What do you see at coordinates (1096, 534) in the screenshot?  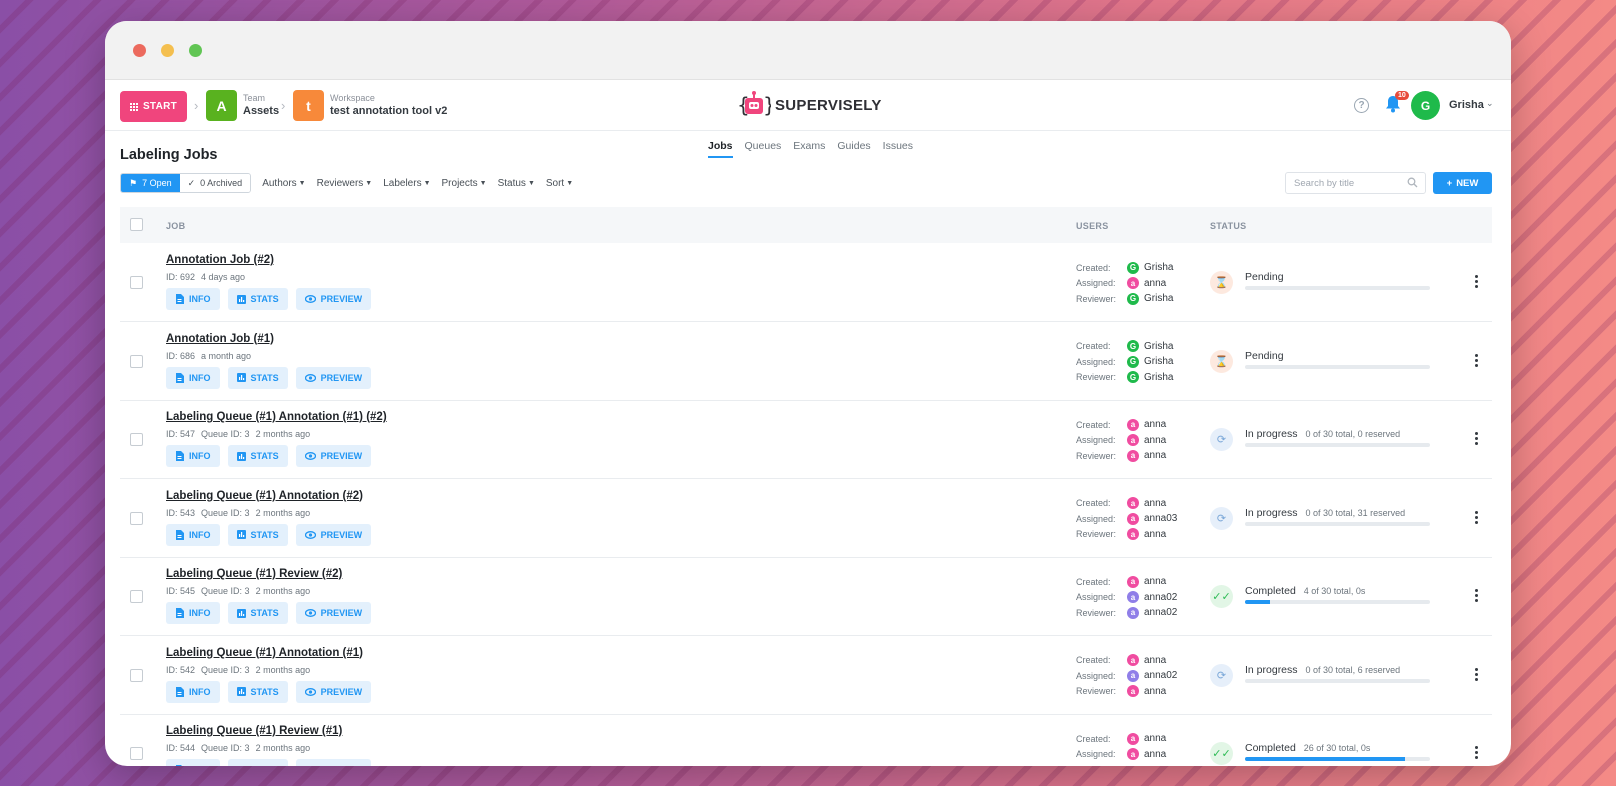 I see `user-reviewer-label: Reviewer:` at bounding box center [1096, 534].